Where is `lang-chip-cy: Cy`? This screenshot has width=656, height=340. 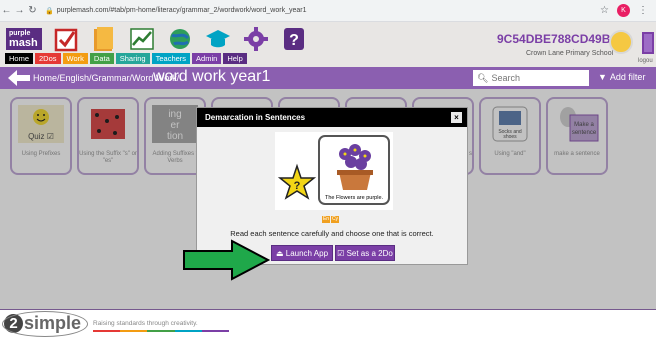
lang-chip-cy: Cy is located at coordinates (335, 219).